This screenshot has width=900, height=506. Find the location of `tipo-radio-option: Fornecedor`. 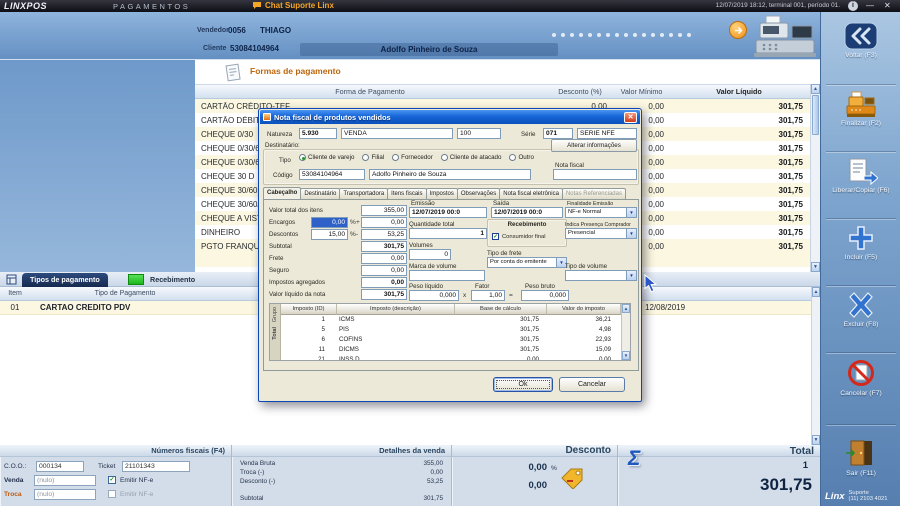

tipo-radio-option: Fornecedor is located at coordinates (412, 157).